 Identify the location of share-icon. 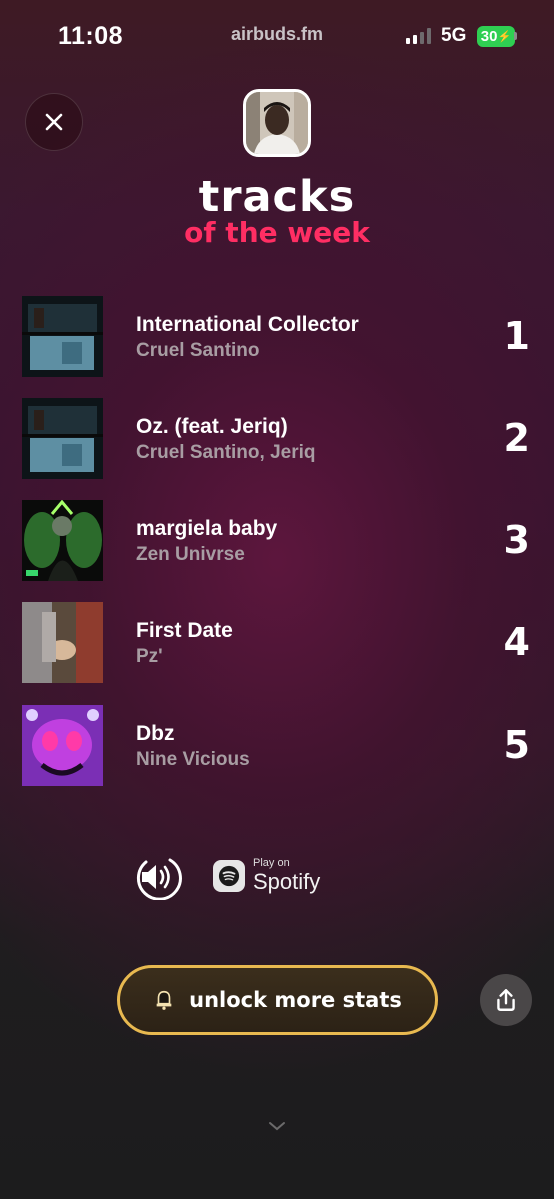
(506, 1000).